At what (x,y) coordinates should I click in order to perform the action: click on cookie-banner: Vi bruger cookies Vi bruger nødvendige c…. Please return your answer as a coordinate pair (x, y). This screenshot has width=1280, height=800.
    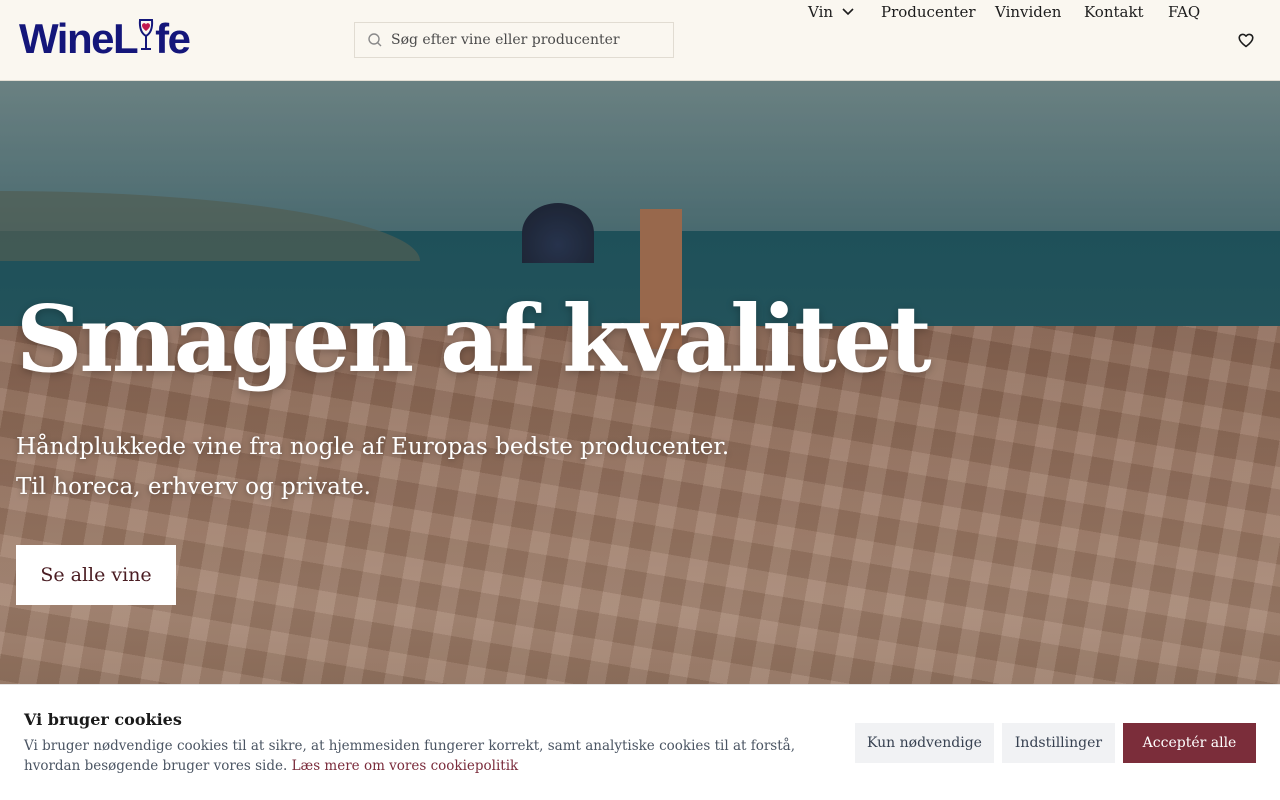
    Looking at the image, I should click on (640, 742).